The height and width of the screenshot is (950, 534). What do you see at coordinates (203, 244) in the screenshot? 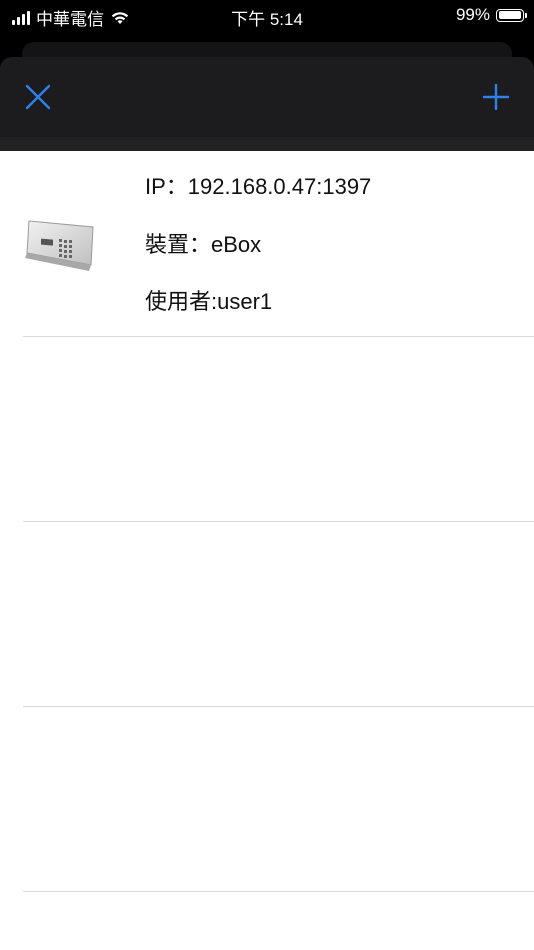
I see `device-type: 裝置：eBox` at bounding box center [203, 244].